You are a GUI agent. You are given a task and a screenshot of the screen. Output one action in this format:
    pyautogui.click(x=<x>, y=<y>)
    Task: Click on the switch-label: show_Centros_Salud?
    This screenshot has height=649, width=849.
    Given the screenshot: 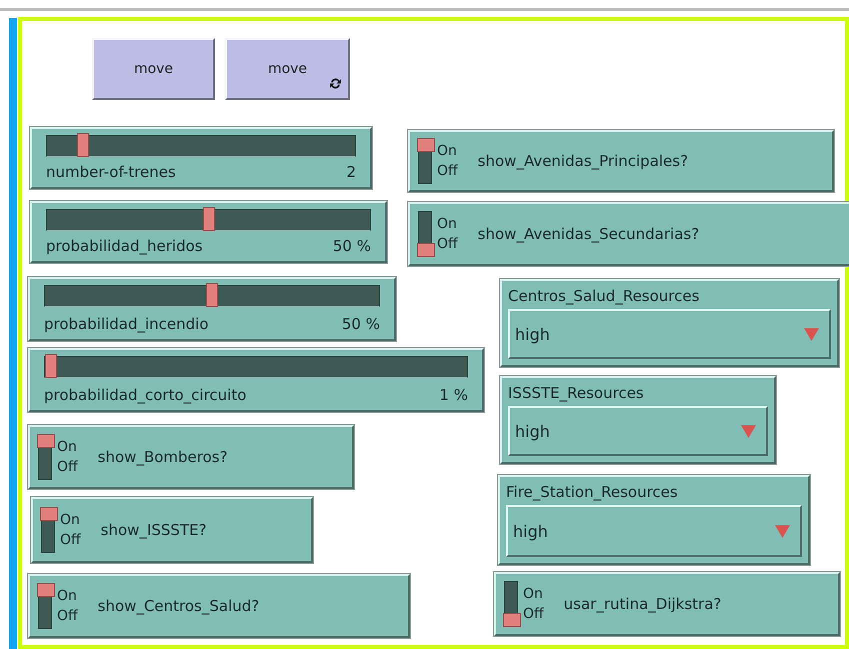 What is the action you would take?
    pyautogui.click(x=179, y=606)
    